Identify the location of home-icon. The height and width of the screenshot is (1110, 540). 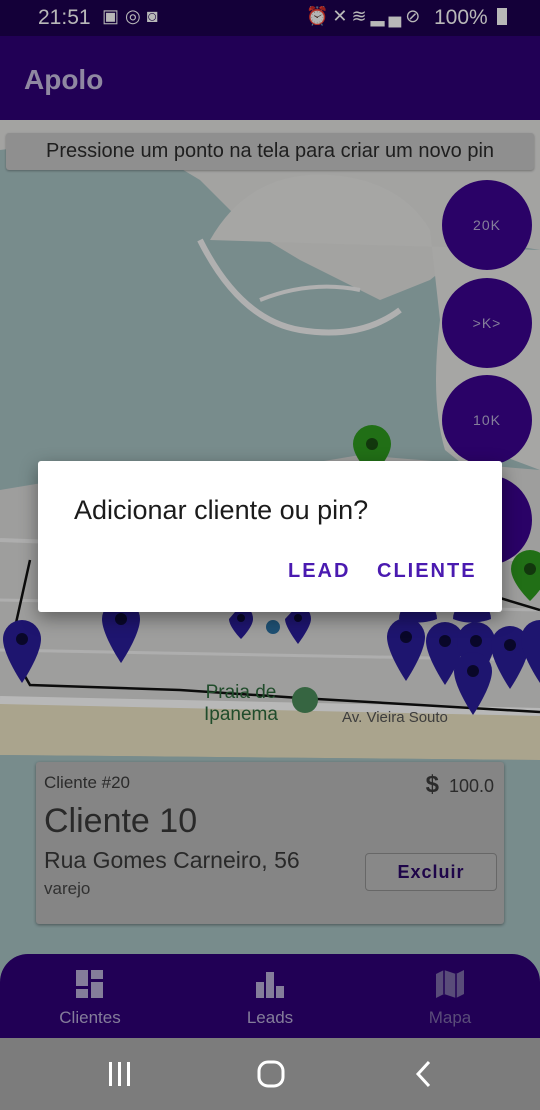
(271, 1074).